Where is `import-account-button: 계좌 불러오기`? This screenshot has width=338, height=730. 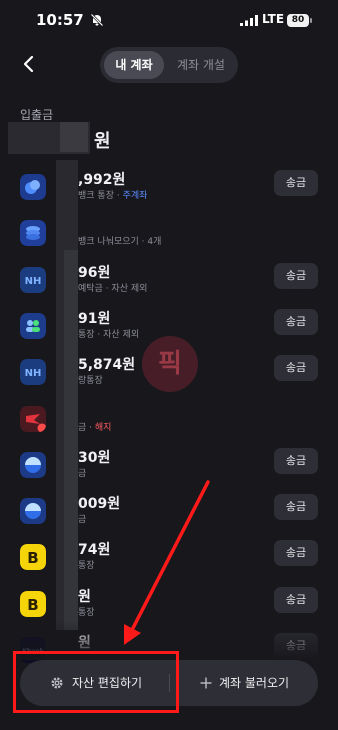
import-account-button: 계좌 불러오기 is located at coordinates (244, 683).